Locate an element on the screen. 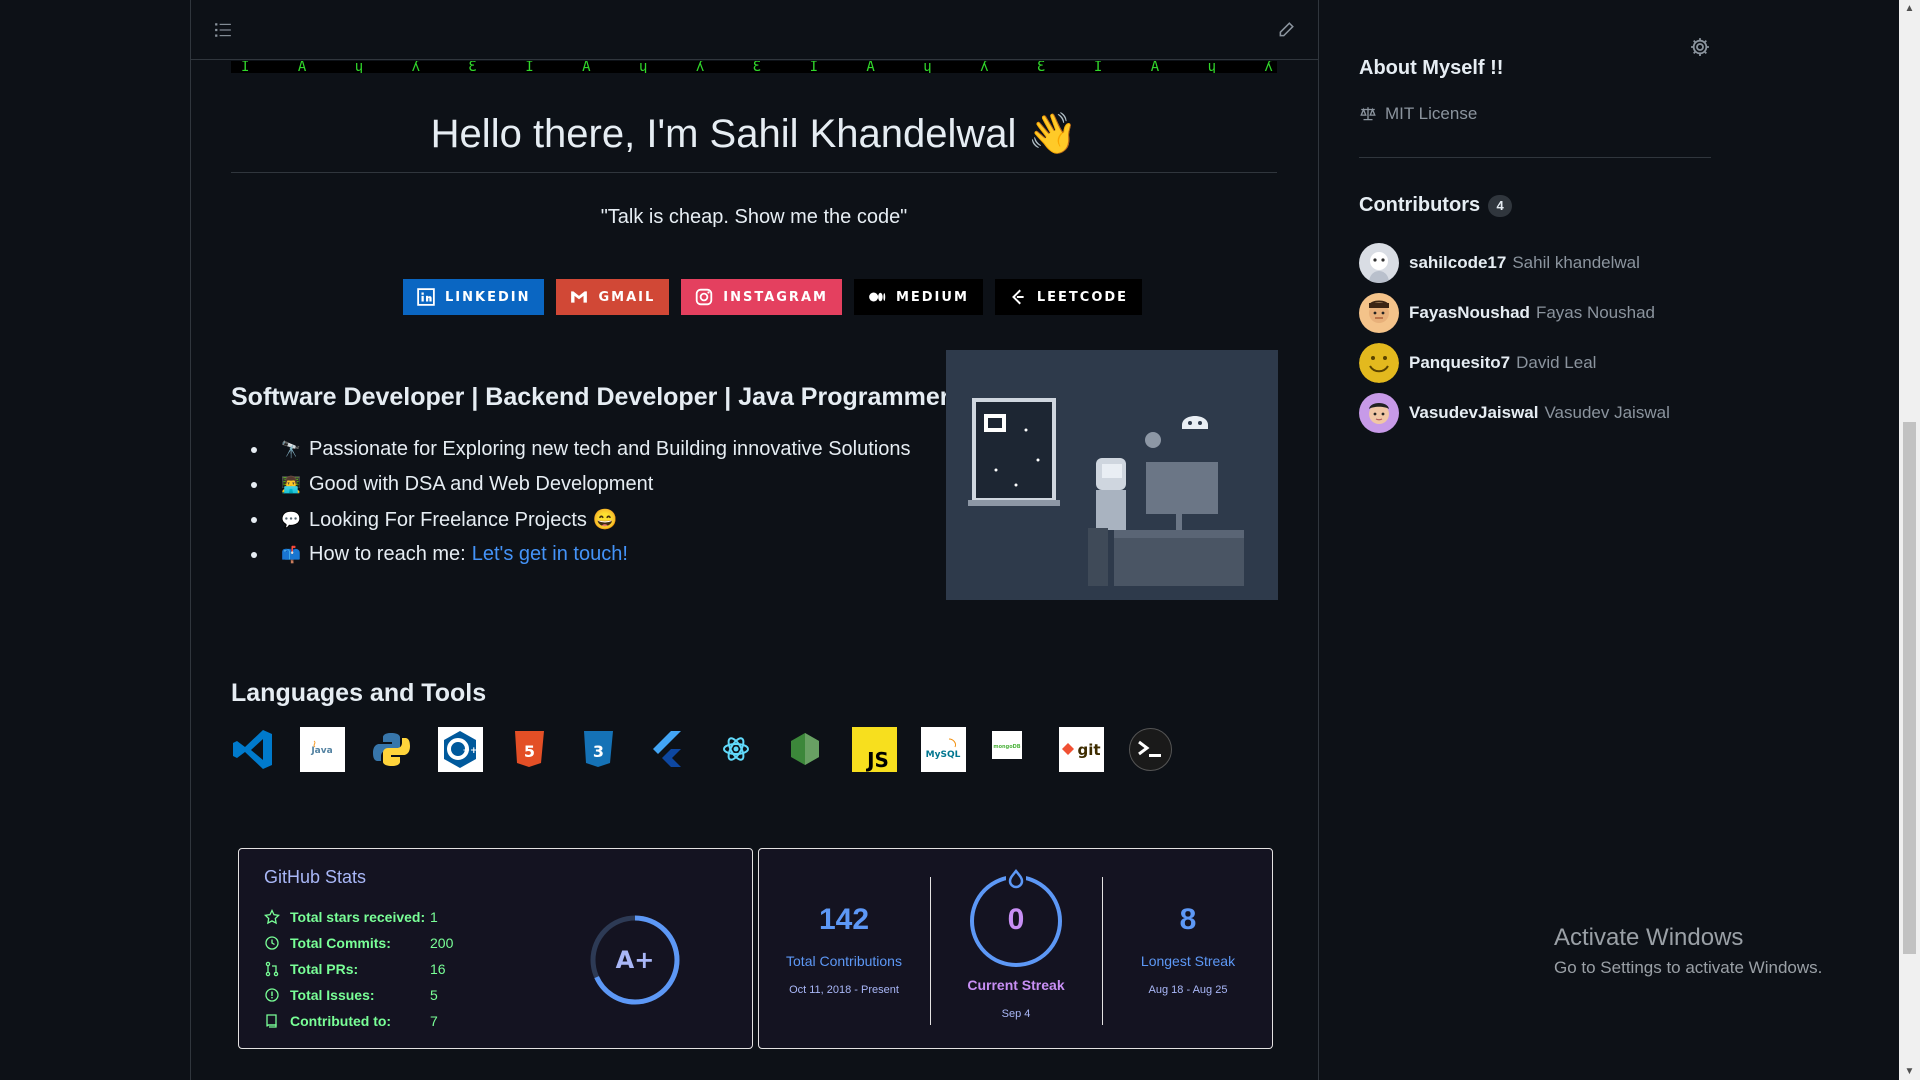  stat-row-issues: Total Issues: 5 is located at coordinates (358, 995).